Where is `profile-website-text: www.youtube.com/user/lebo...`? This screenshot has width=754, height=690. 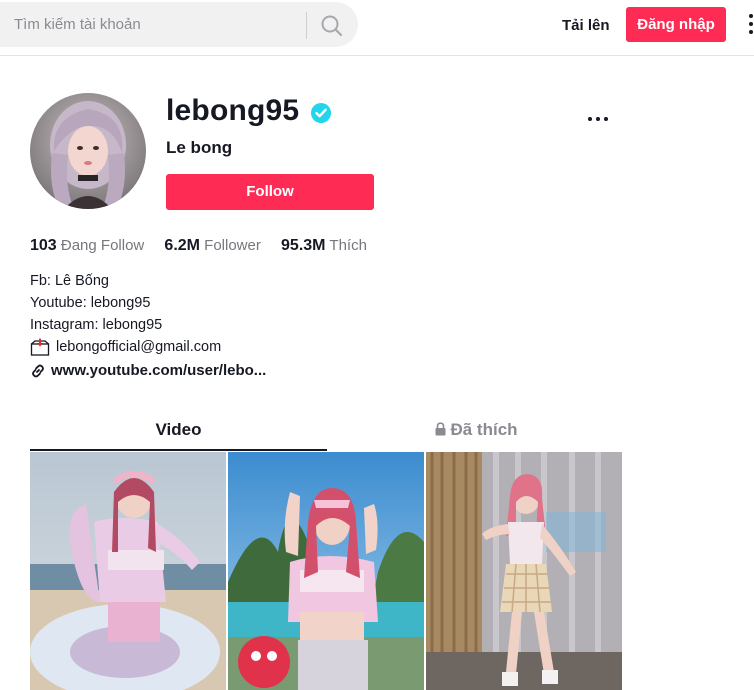 profile-website-text: www.youtube.com/user/lebo... is located at coordinates (159, 370).